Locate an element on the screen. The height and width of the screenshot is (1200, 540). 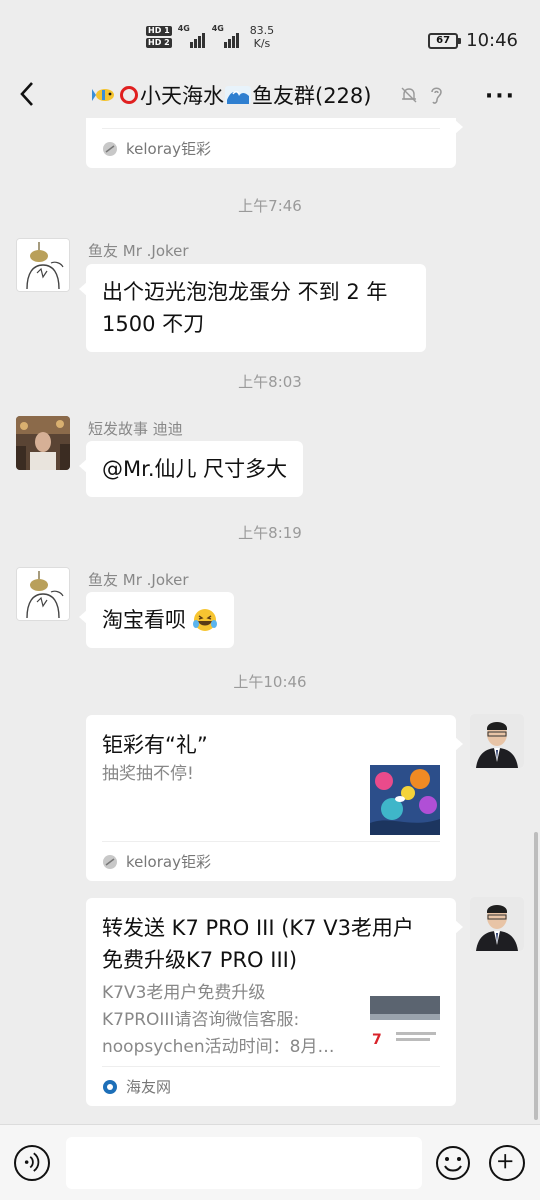
hd-badges: HD 1 HD 2 is located at coordinates (159, 37).